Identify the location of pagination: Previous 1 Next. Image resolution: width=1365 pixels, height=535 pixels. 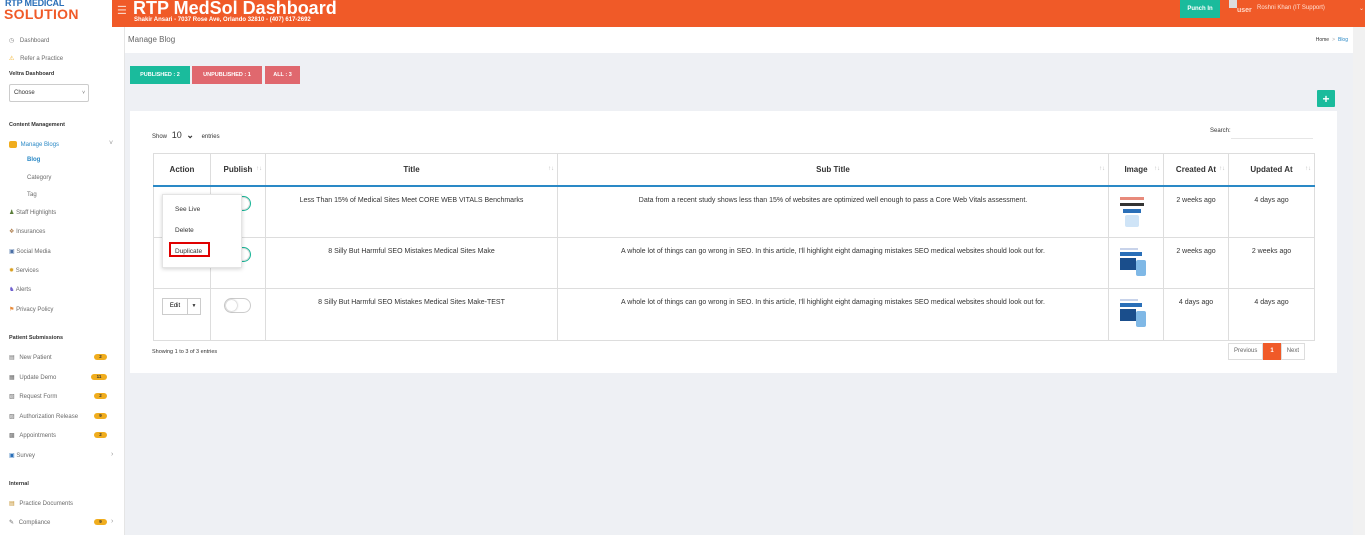
(1267, 351).